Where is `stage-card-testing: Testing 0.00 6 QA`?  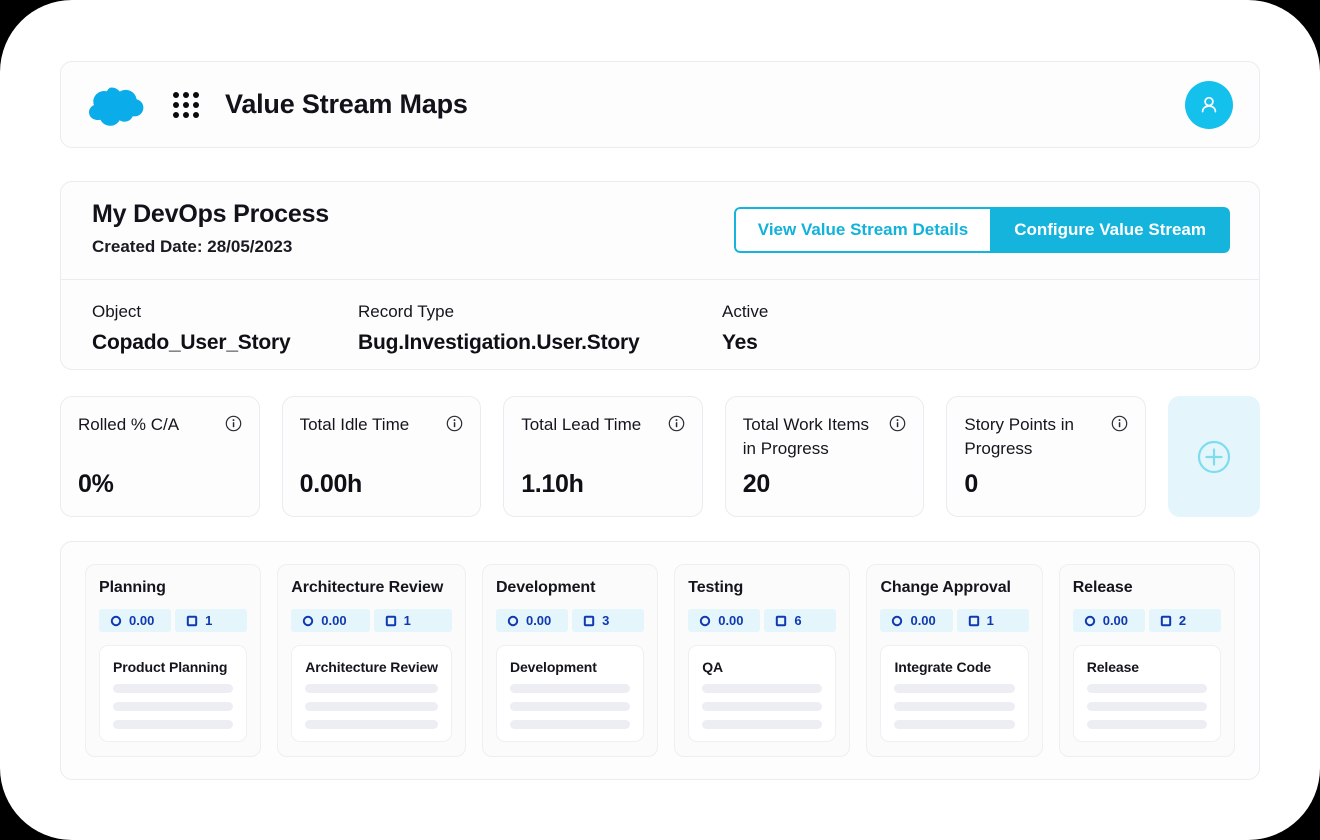
stage-card-testing: Testing 0.00 6 QA is located at coordinates (762, 660).